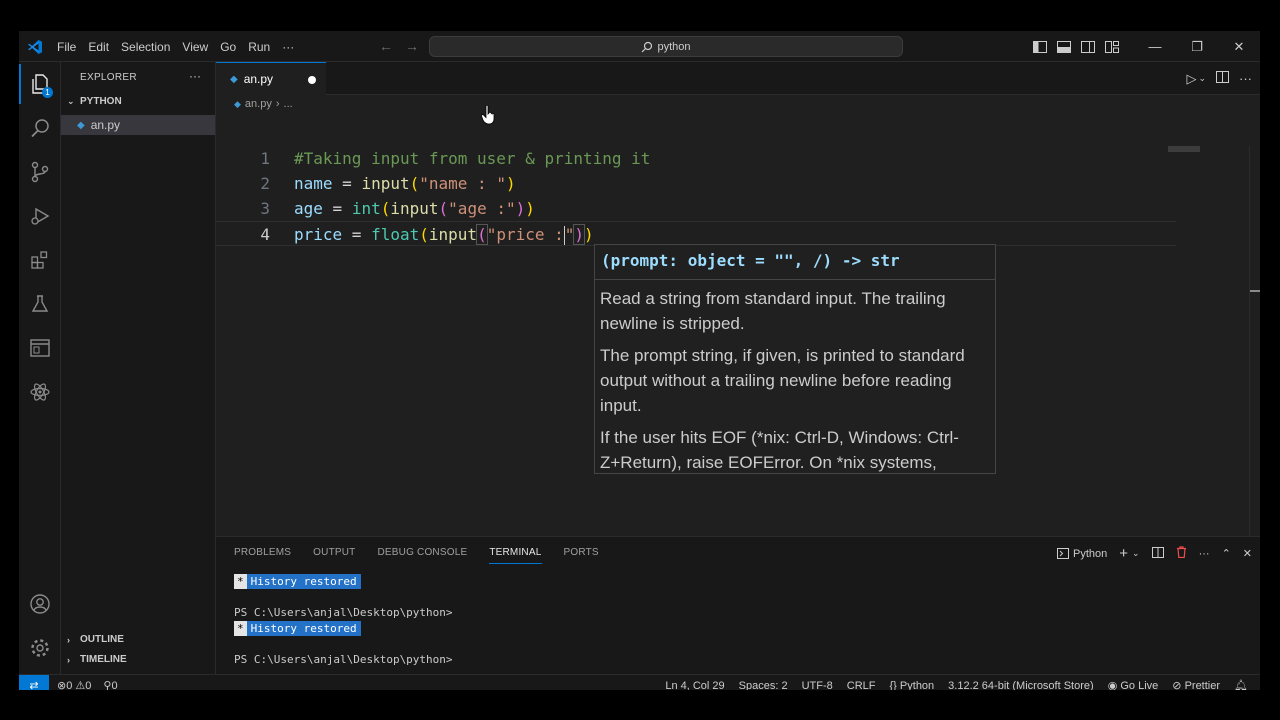 This screenshot has height=720, width=1280. Describe the element at coordinates (66, 47) in the screenshot. I see `menu-file: File` at that location.